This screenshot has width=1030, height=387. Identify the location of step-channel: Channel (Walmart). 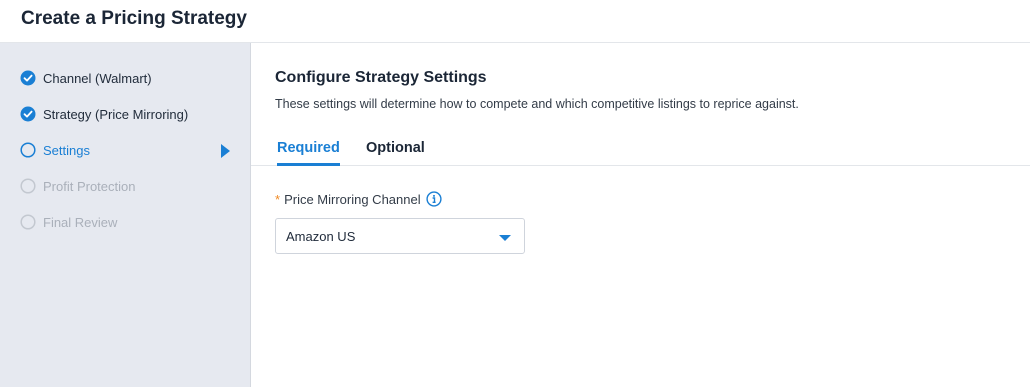
(130, 78).